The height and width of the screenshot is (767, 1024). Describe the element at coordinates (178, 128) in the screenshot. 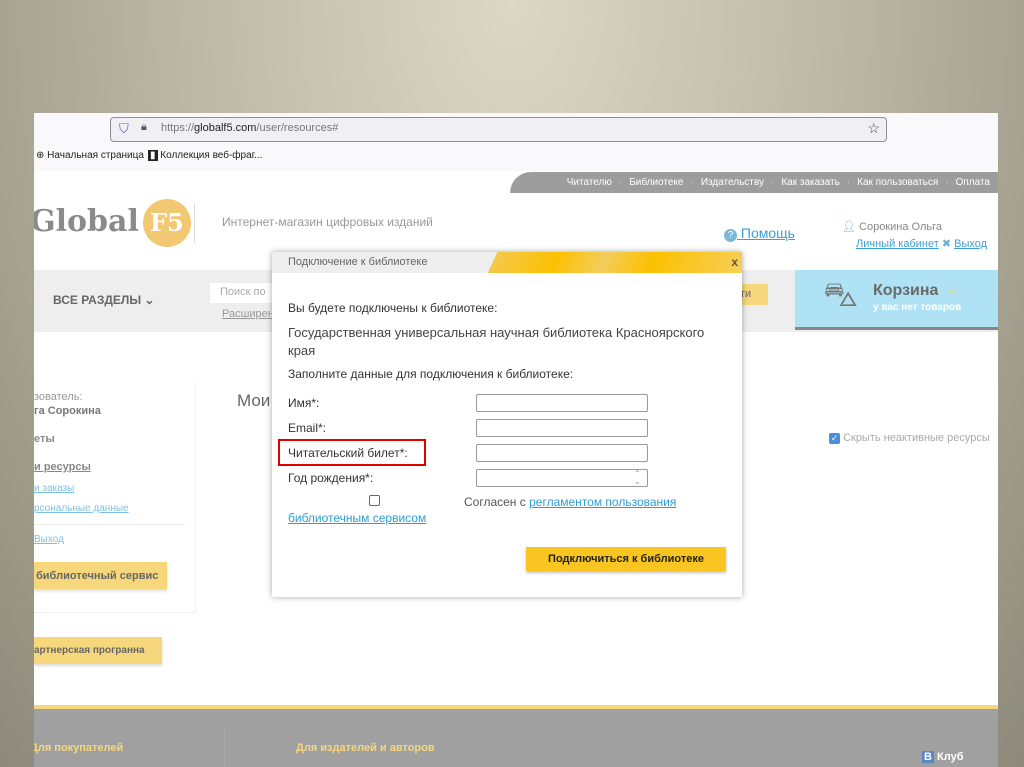

I see `url-prefix: https://` at that location.